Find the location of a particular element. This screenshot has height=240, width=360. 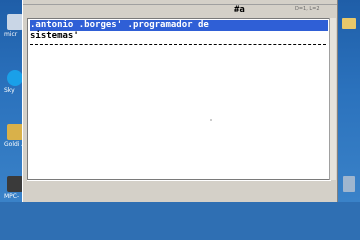

editor-line-selected: .antonio .borges' .programador de is located at coordinates (179, 25).